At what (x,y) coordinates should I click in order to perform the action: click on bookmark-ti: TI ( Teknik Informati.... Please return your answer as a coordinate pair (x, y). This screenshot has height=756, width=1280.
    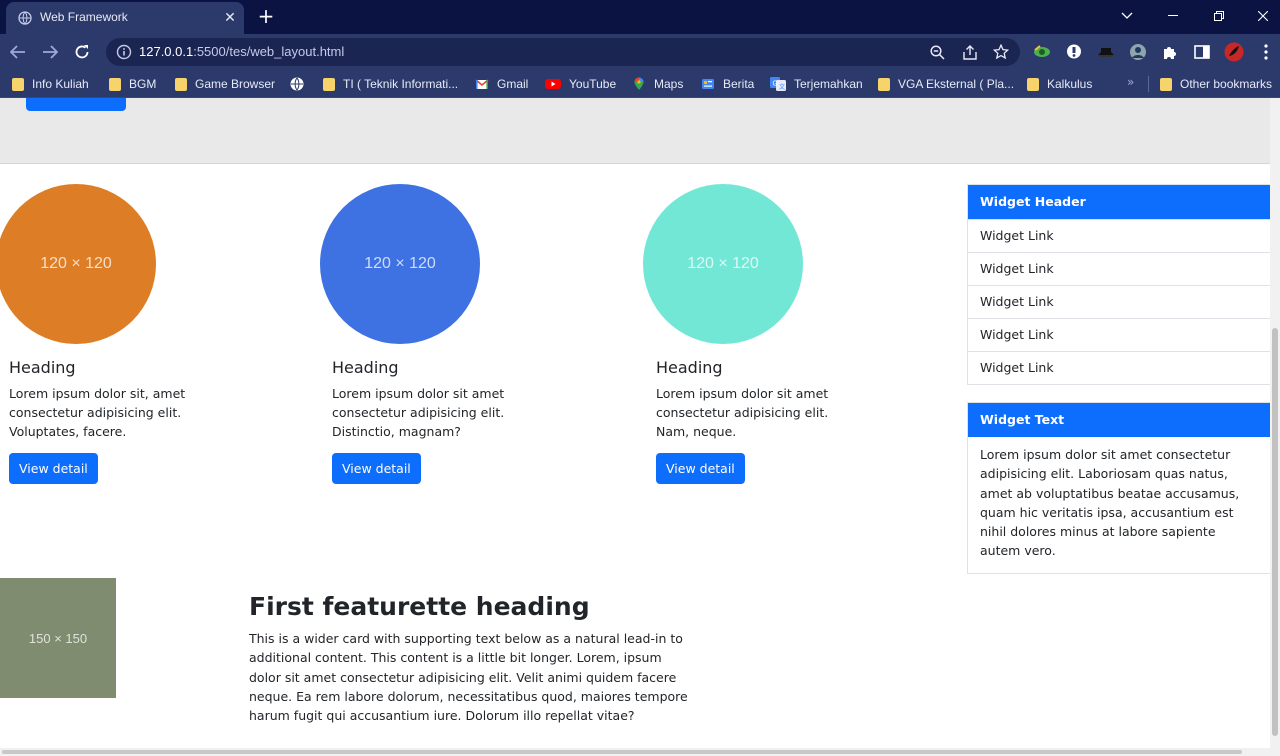
    Looking at the image, I should click on (390, 84).